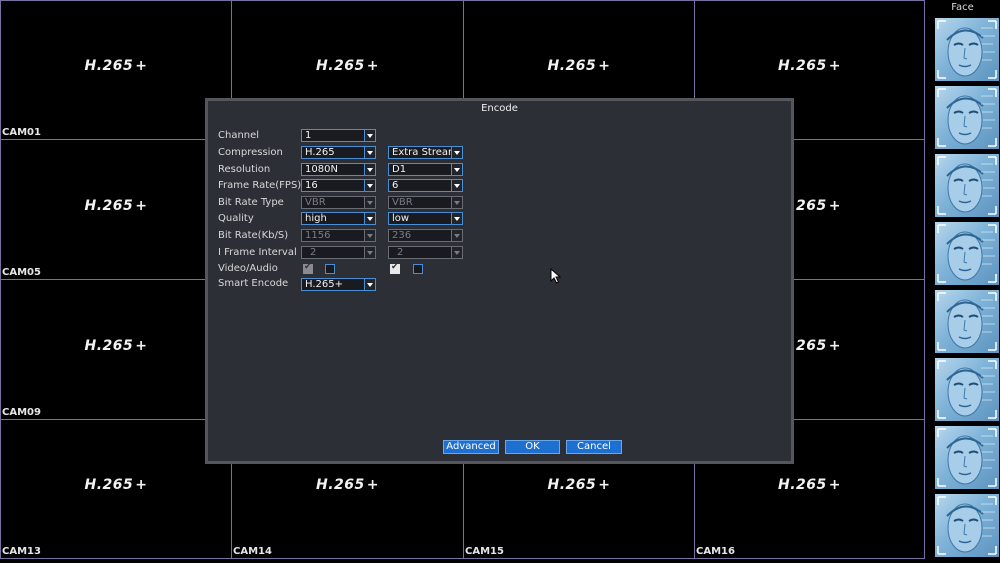 The height and width of the screenshot is (563, 1000). What do you see at coordinates (425, 152) in the screenshot?
I see `extra-stream-select: Extra Stream` at bounding box center [425, 152].